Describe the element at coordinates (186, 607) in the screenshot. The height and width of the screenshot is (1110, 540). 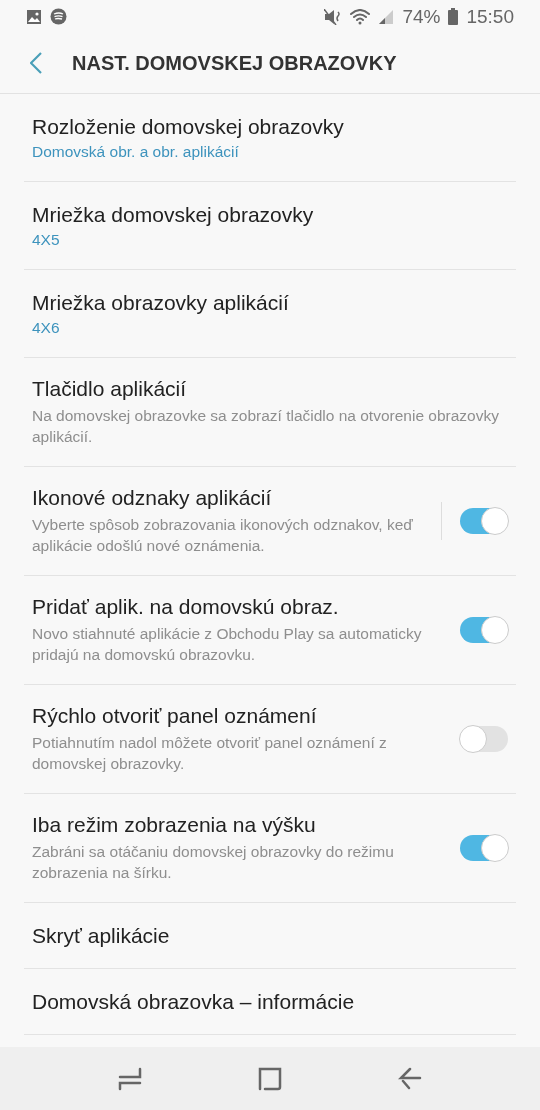
I see `setting-title: Pridať aplik. na domovskú obraz.` at that location.